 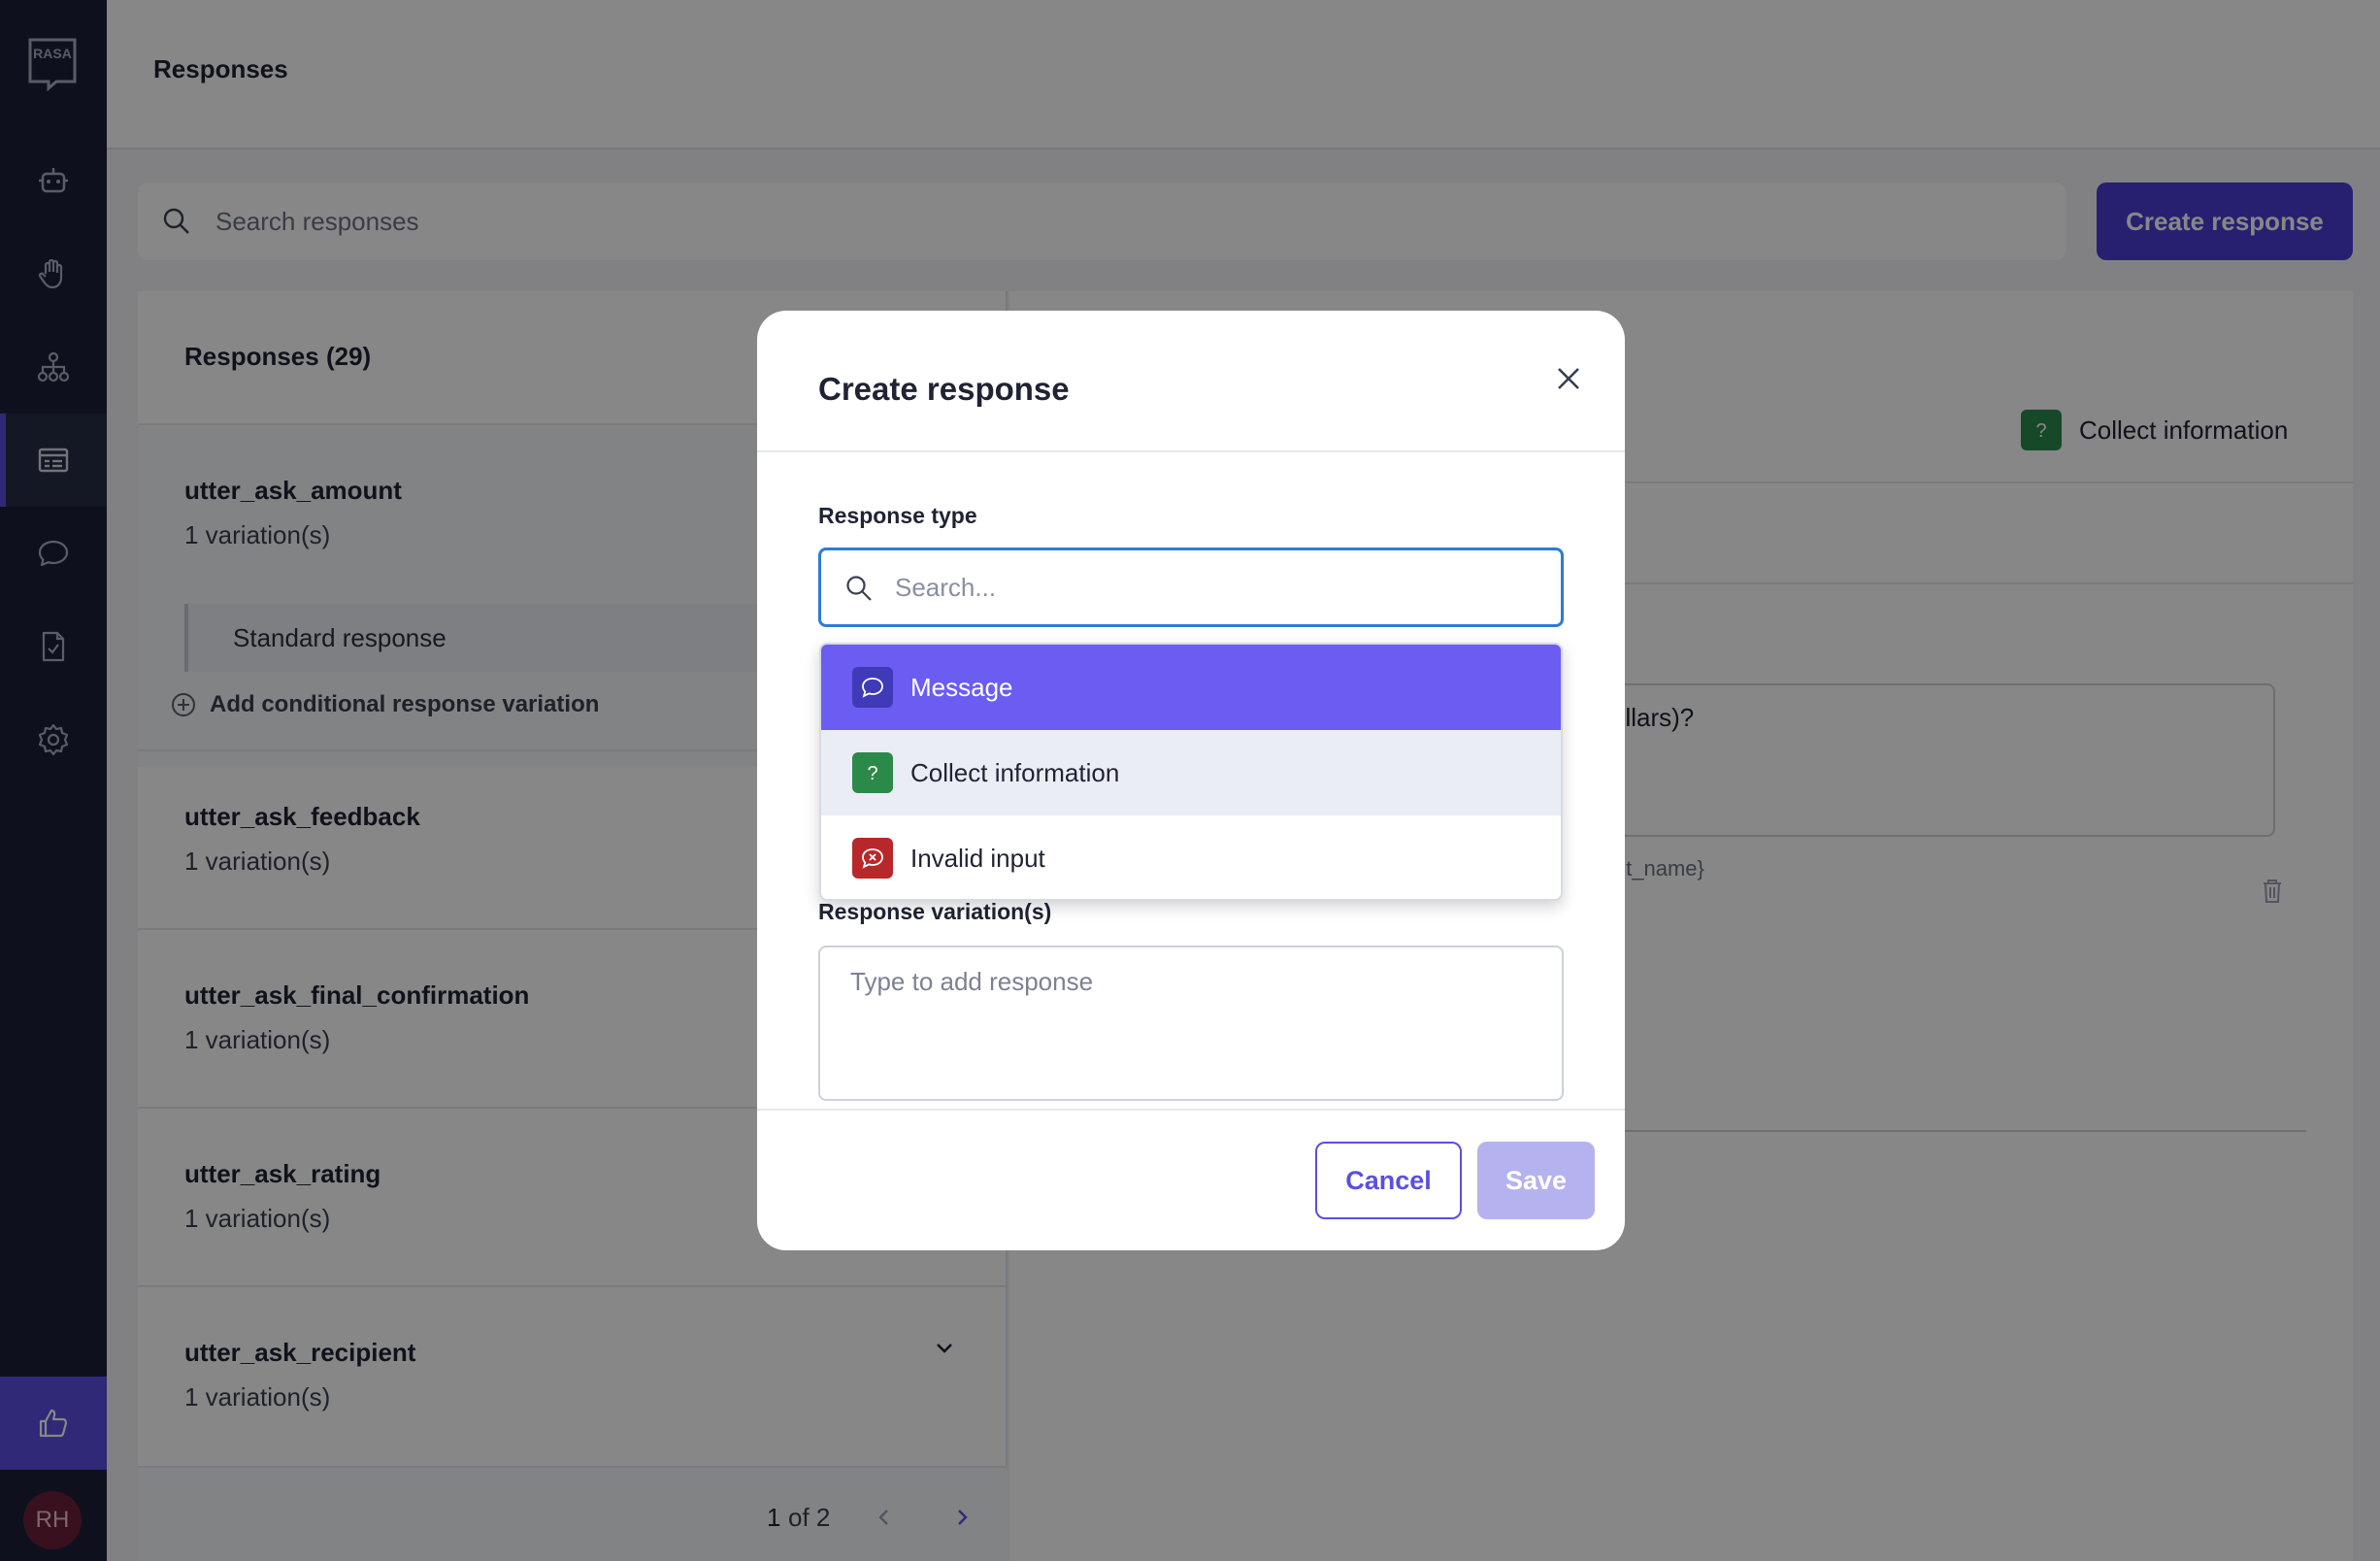 I want to click on save-button: Save, so click(x=1536, y=1181).